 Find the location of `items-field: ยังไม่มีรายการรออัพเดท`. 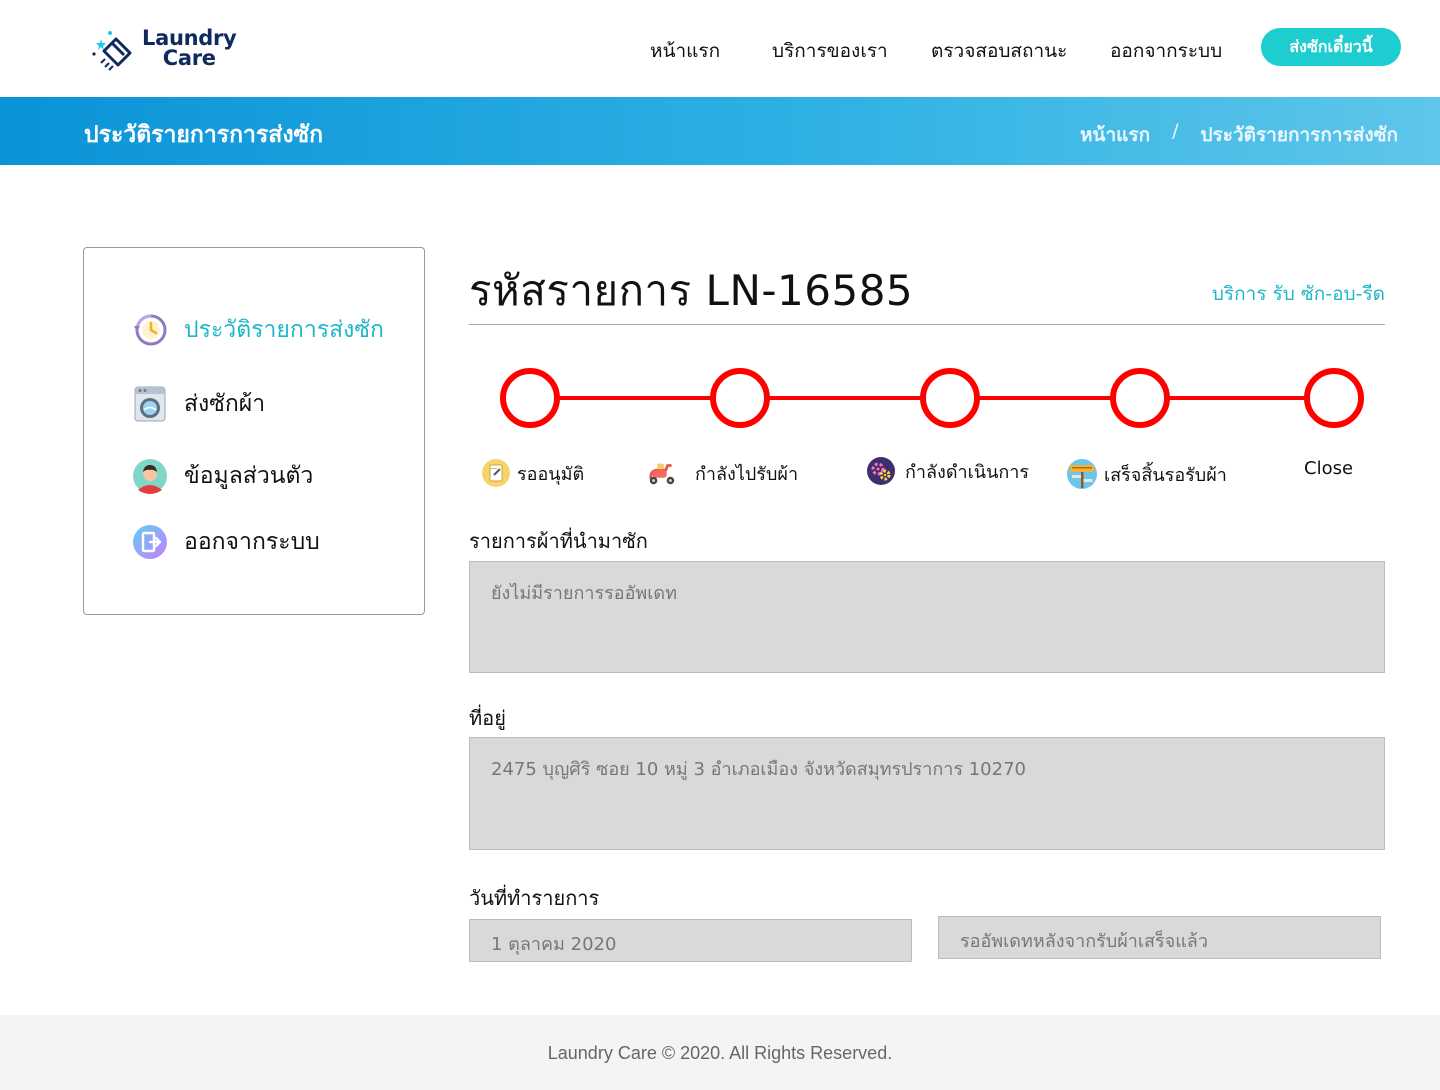

items-field: ยังไม่มีรายการรออัพเดท is located at coordinates (927, 617).